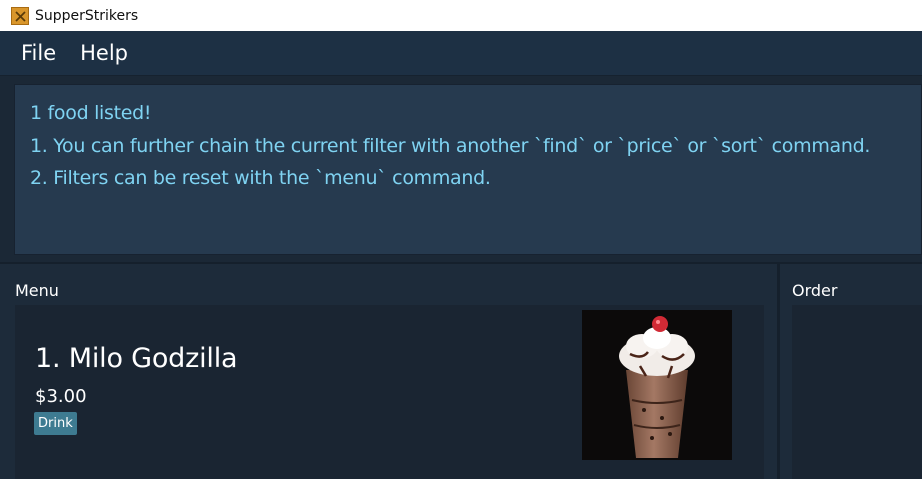  What do you see at coordinates (657, 385) in the screenshot?
I see `milo-drink-photo` at bounding box center [657, 385].